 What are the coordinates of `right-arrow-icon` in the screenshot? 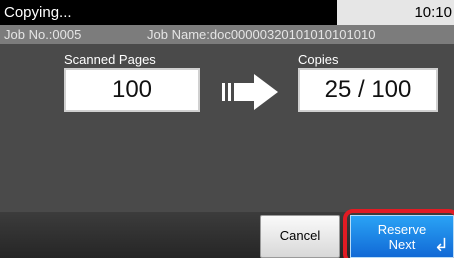 It's located at (250, 92).